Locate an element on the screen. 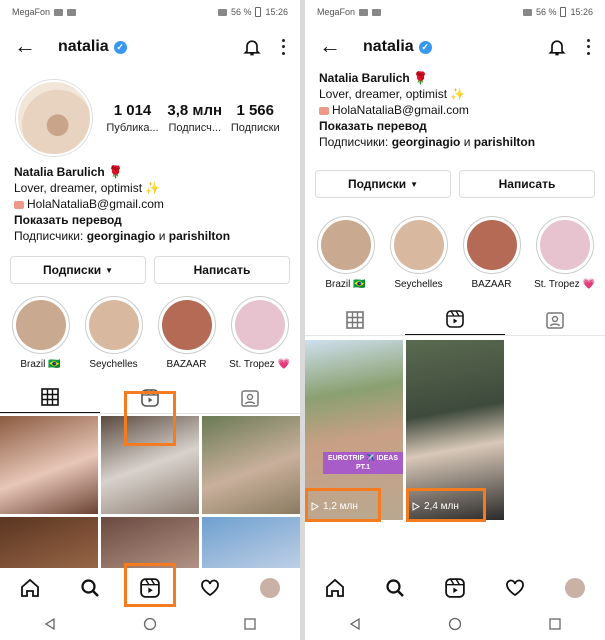 The width and height of the screenshot is (605, 640). tab-reels is located at coordinates (455, 319).